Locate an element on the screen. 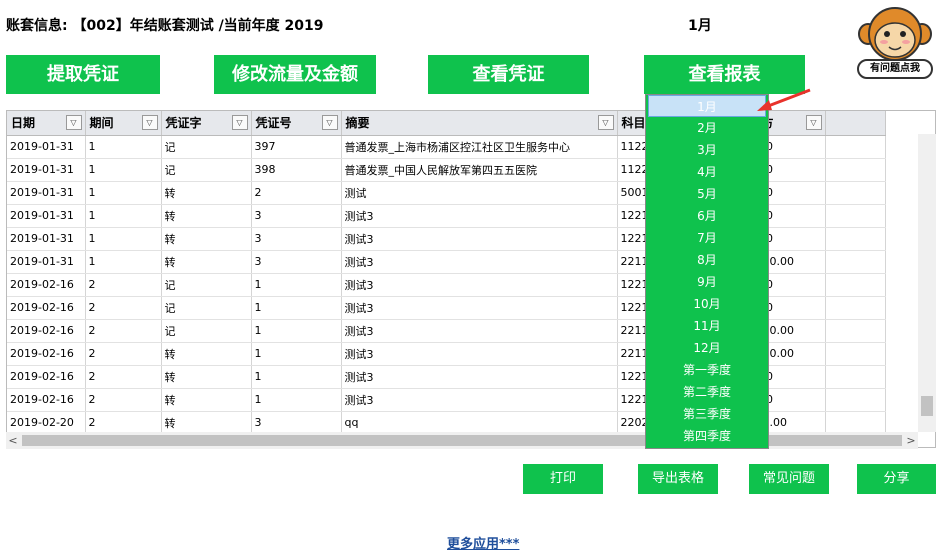  table-cell: qq is located at coordinates (479, 423).